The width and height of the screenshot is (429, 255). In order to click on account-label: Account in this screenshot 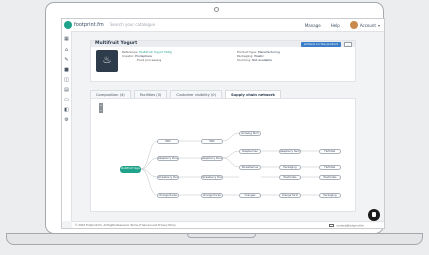, I will do `click(367, 25)`.